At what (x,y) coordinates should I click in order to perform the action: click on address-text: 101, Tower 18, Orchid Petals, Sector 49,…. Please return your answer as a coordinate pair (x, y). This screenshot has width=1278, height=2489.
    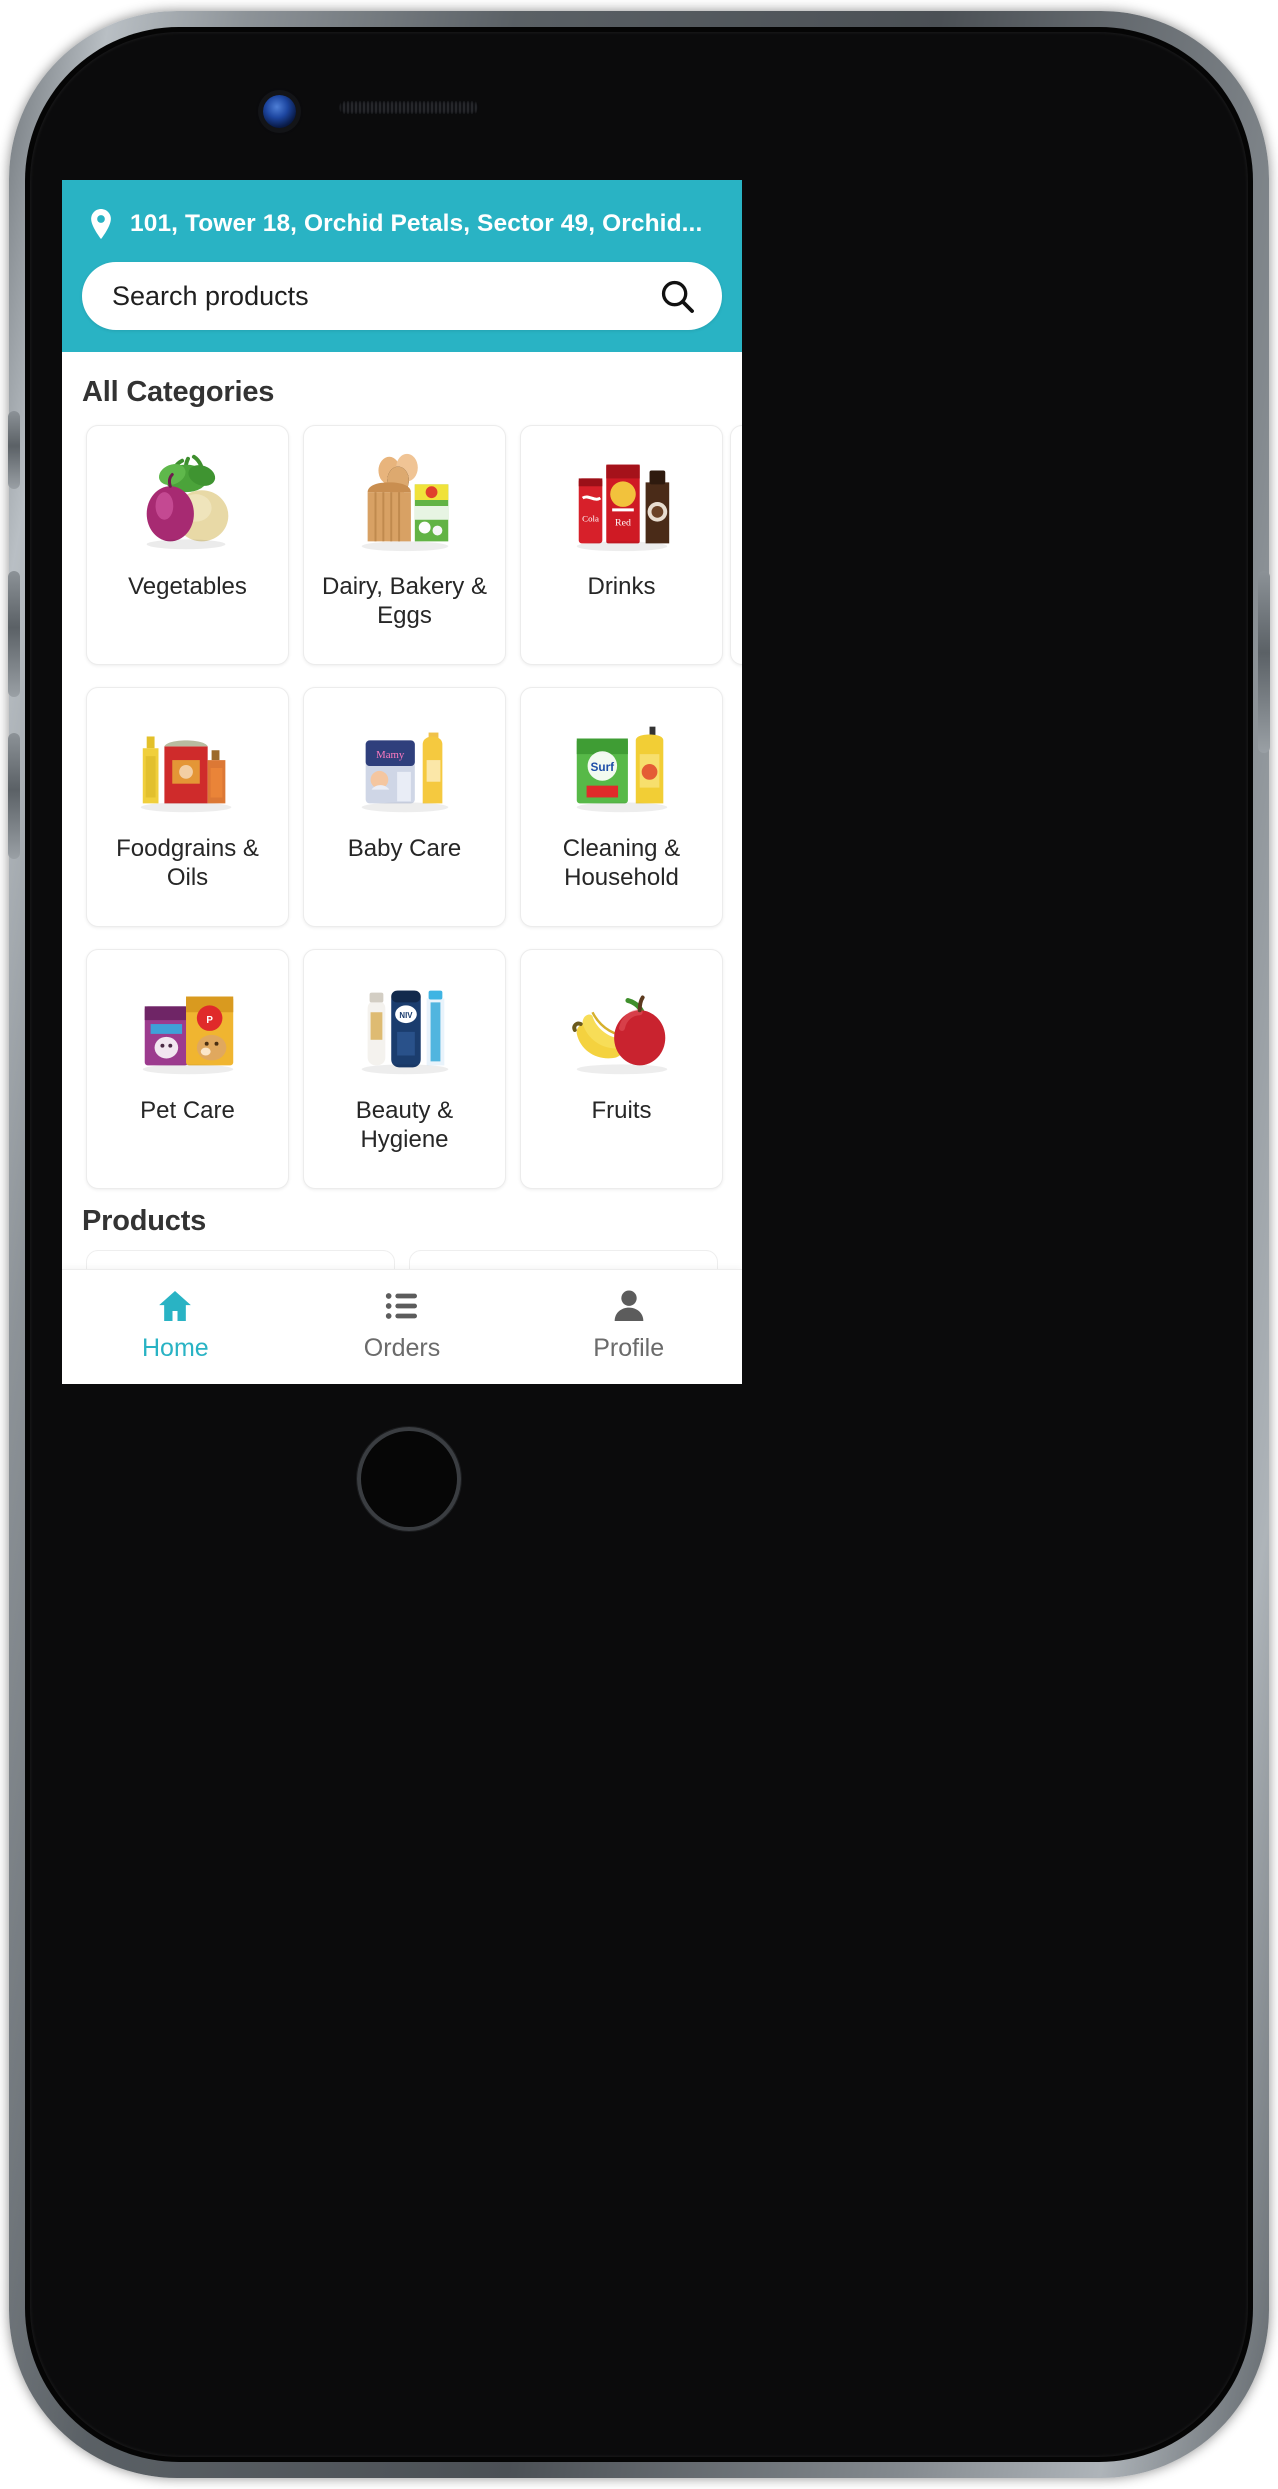
    Looking at the image, I should click on (416, 223).